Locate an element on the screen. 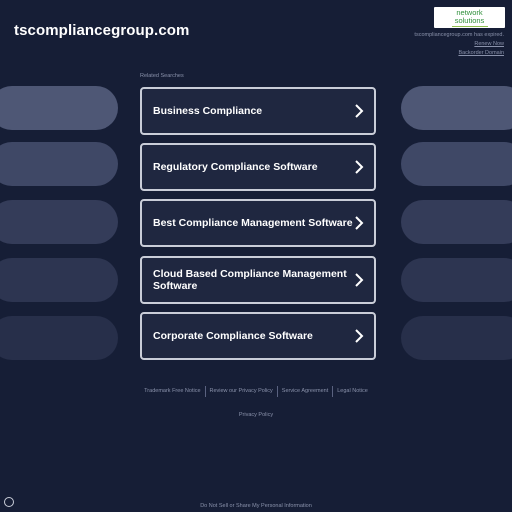  privacy-review-link: Review our Privacy Policy is located at coordinates (240, 391).